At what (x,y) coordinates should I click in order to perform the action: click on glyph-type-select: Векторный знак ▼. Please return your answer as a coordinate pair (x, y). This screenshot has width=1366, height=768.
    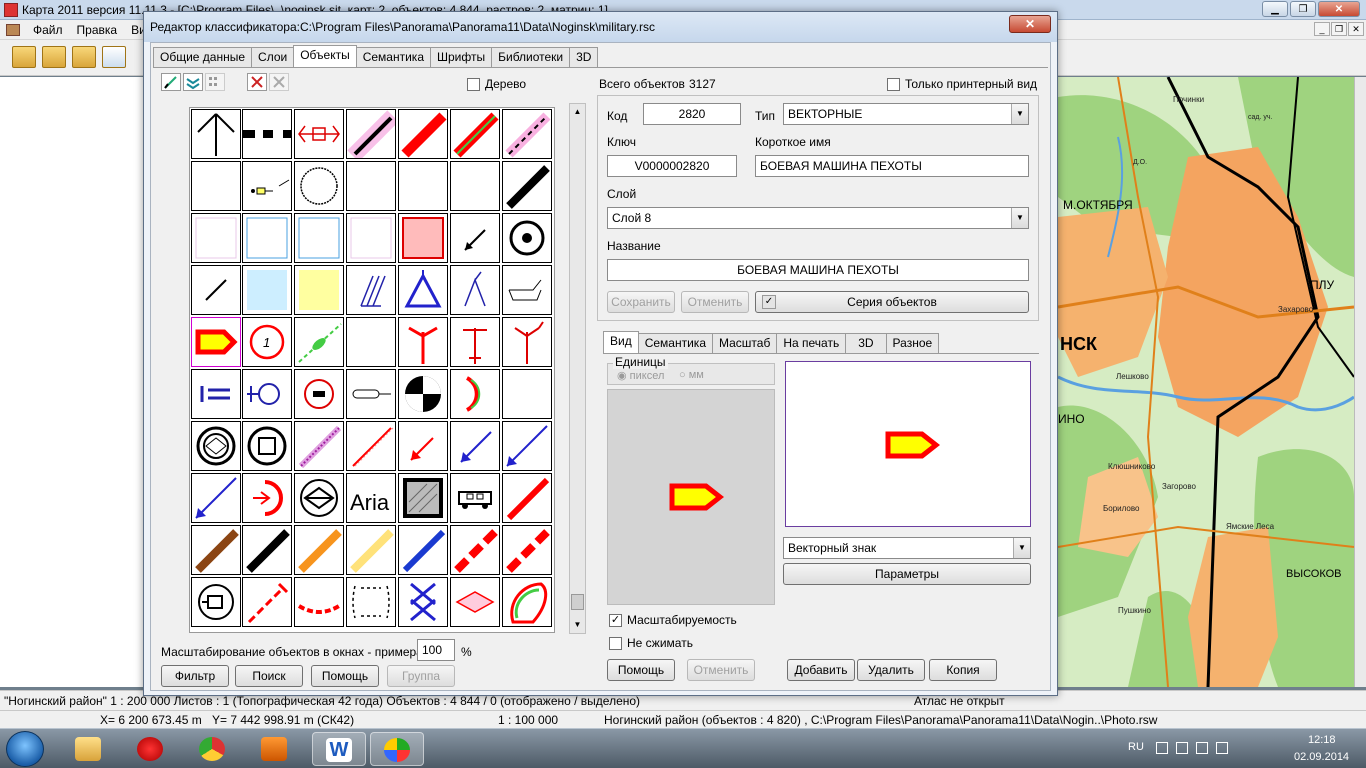
    Looking at the image, I should click on (907, 548).